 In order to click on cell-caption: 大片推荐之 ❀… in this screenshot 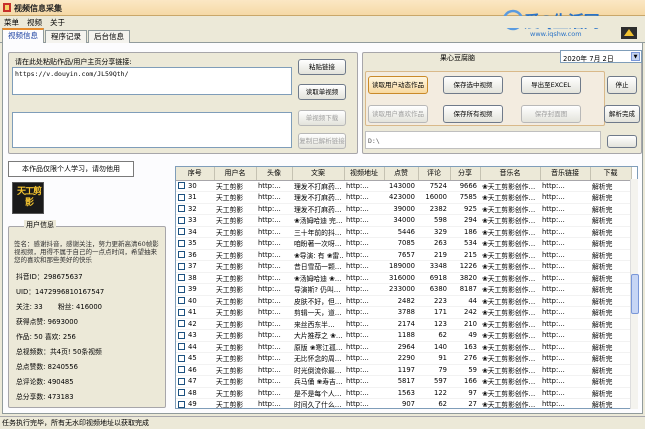, I will do `click(318, 335)`.